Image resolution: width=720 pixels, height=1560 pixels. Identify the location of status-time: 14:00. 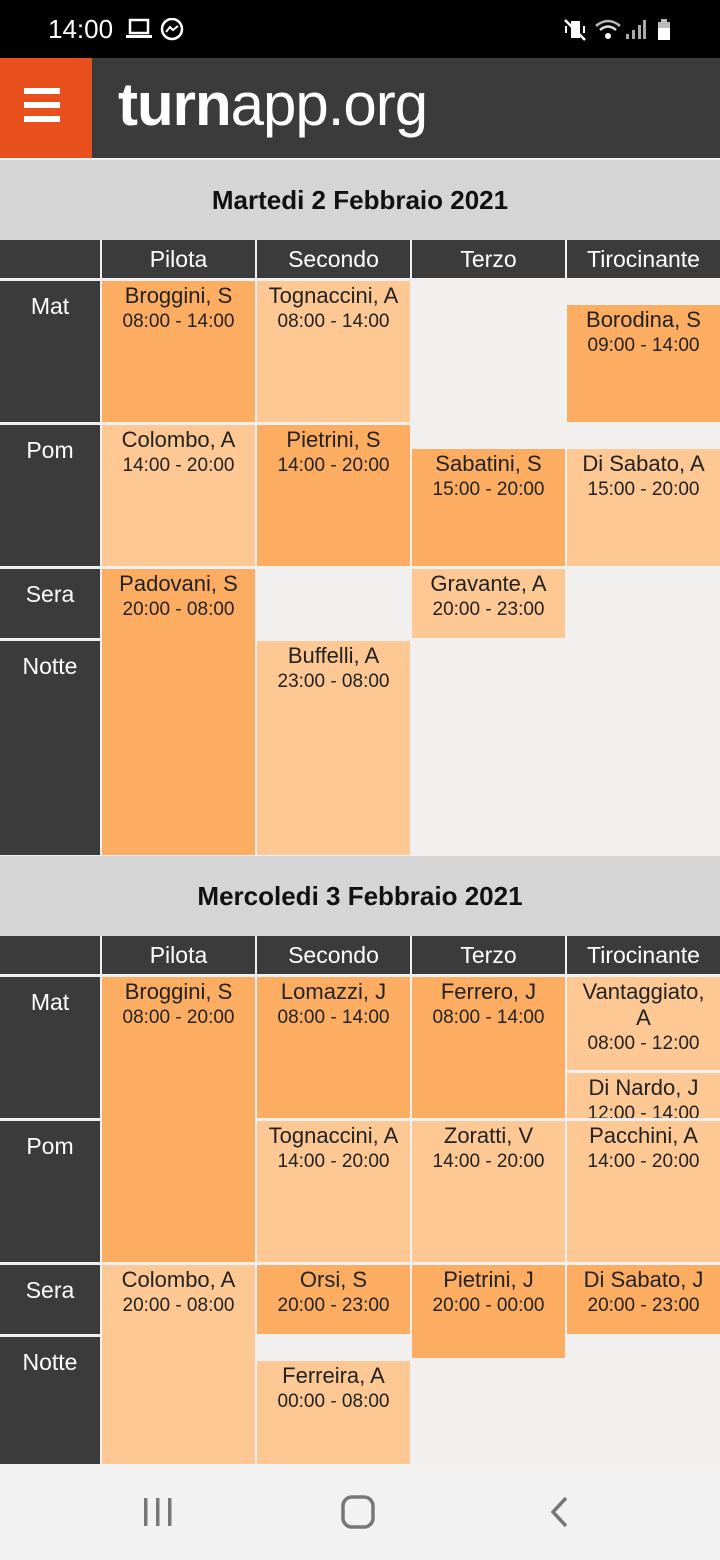
(81, 29).